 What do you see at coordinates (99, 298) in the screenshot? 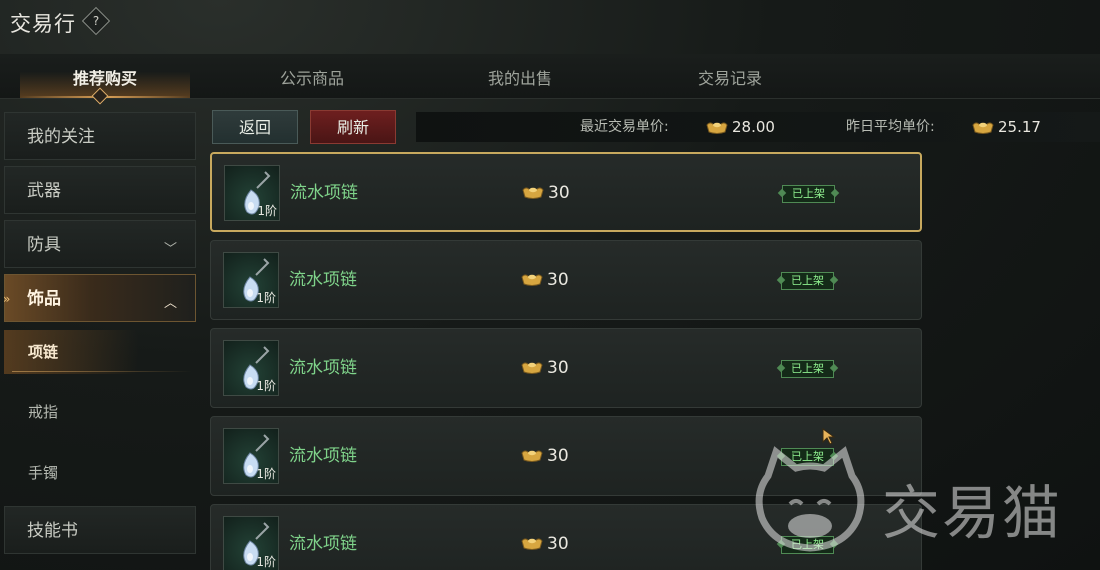
I see `sidebar-item-accessories: » 饰品 ︿` at bounding box center [99, 298].